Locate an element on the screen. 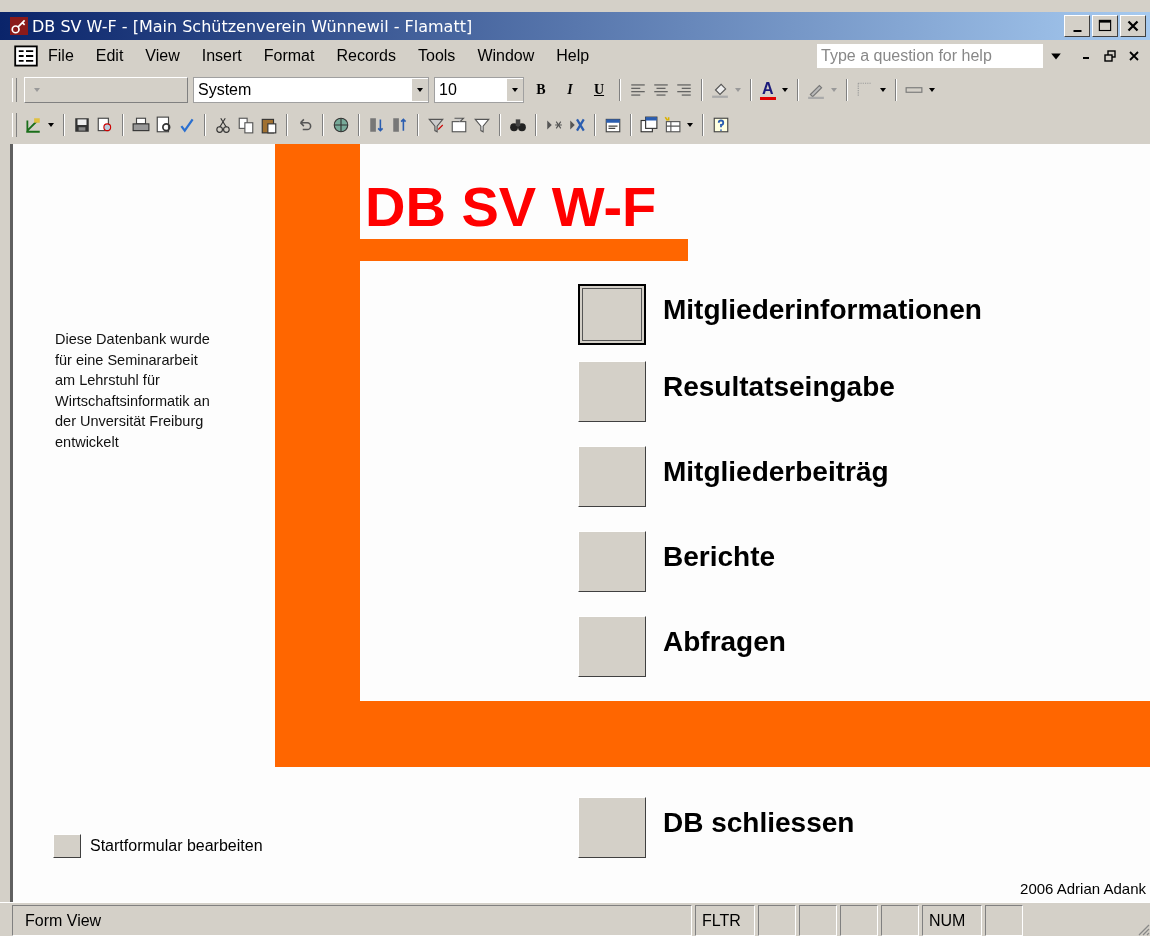 The width and height of the screenshot is (1150, 936). form-icon is located at coordinates (26, 56).